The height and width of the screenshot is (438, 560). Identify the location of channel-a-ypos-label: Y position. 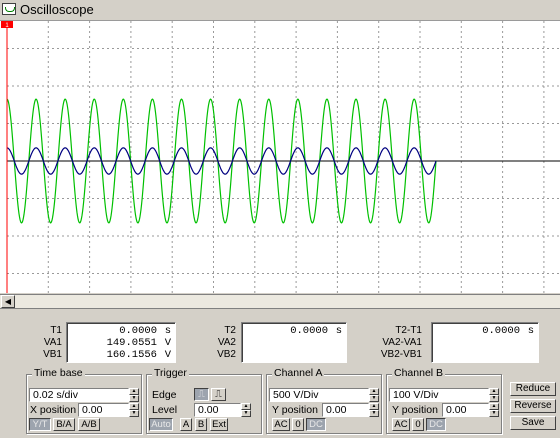
(295, 410).